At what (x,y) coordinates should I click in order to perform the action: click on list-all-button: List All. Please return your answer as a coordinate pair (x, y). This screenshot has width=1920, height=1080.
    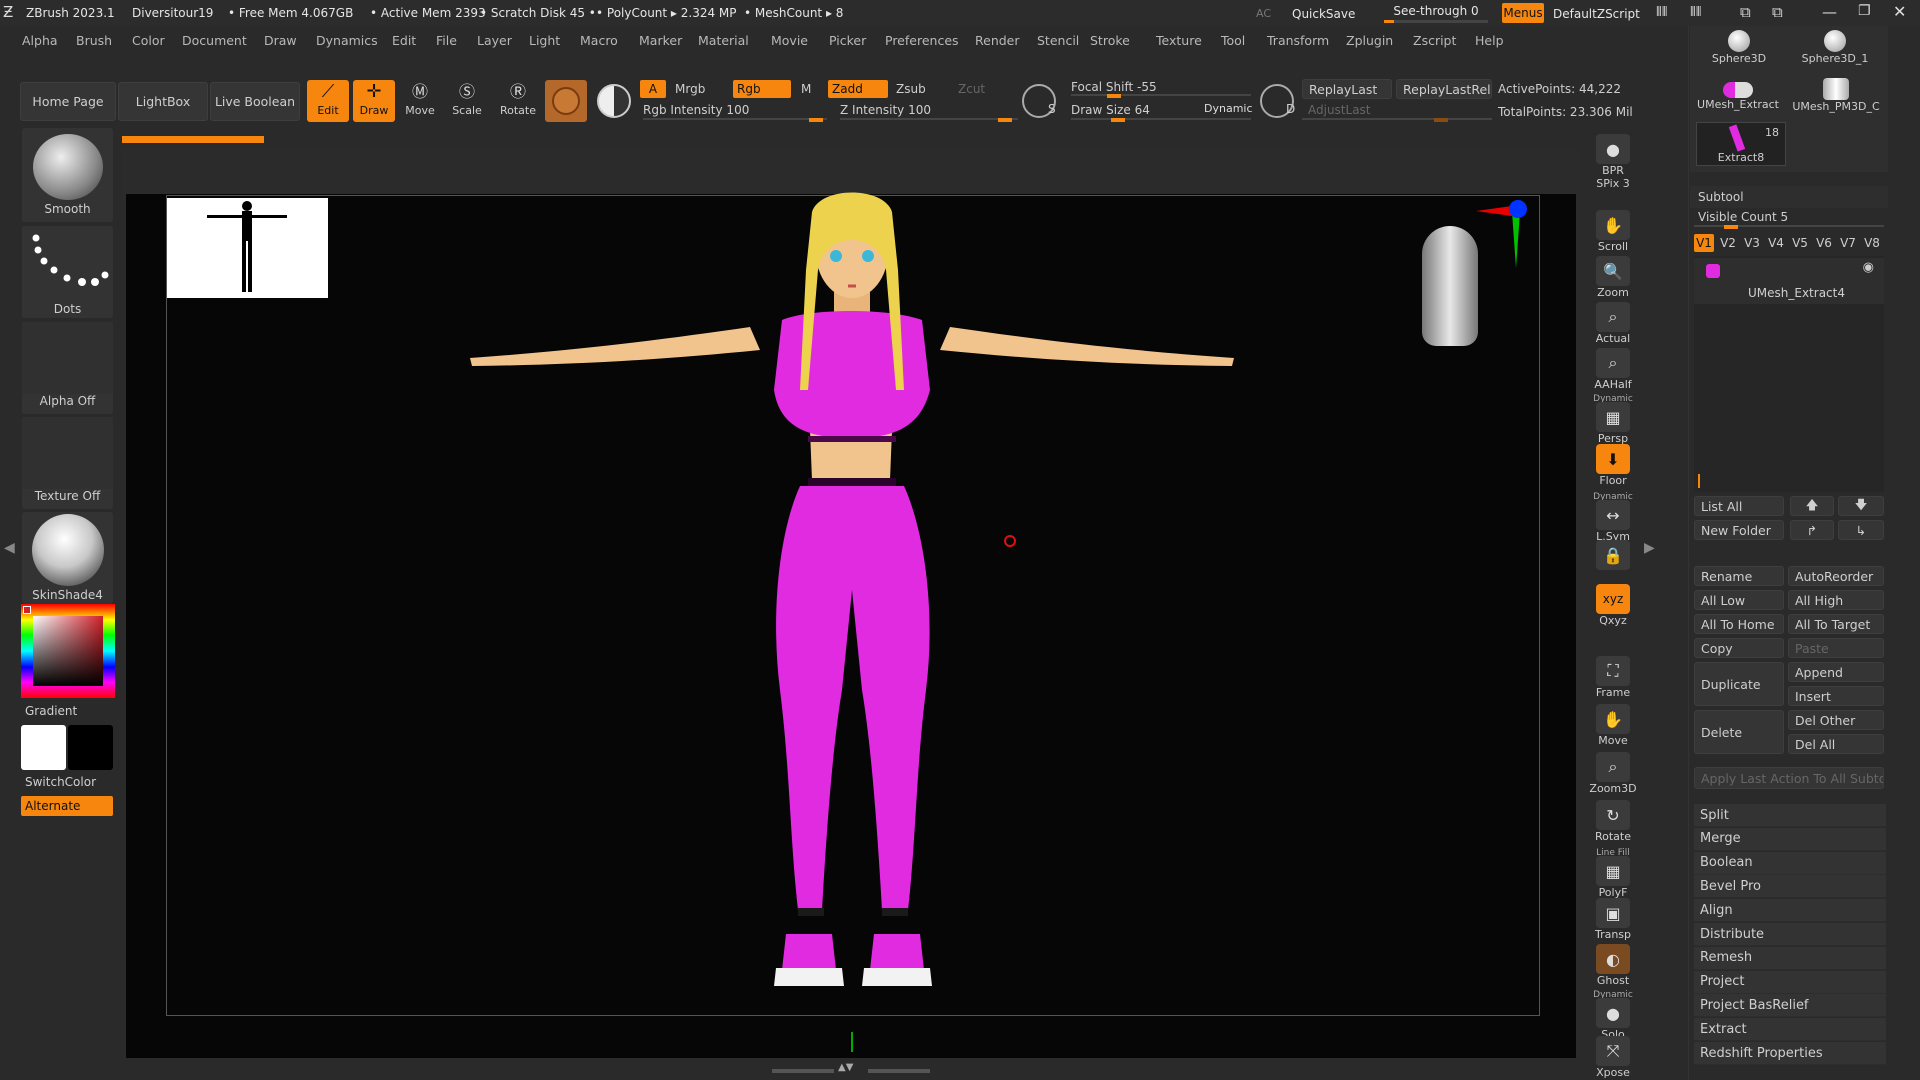
    Looking at the image, I should click on (1739, 506).